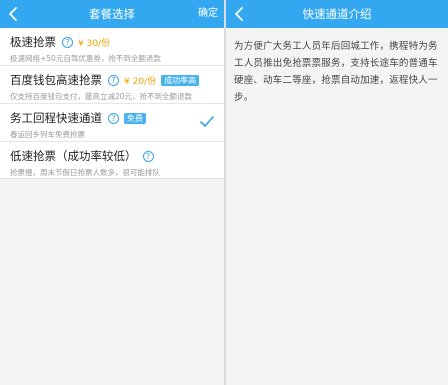  I want to click on confirm-button: 确定, so click(208, 14).